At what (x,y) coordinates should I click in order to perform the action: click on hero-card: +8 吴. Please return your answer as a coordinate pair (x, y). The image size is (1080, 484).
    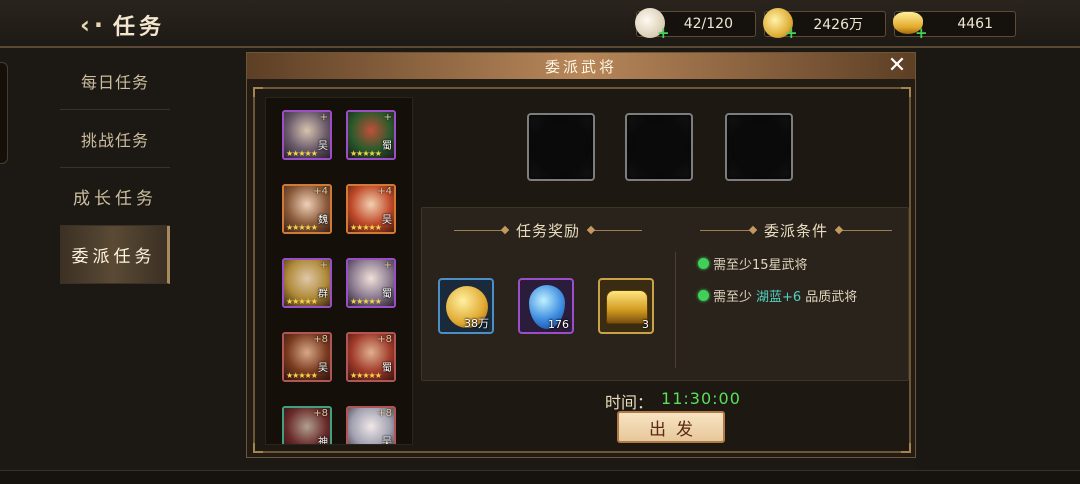
    Looking at the image, I should click on (371, 425).